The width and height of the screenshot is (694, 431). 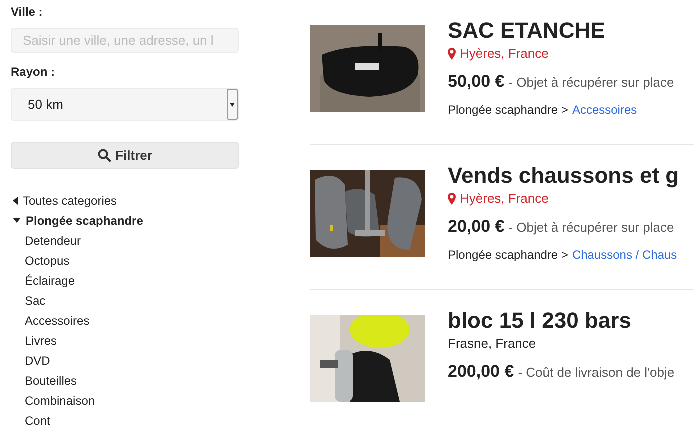 What do you see at coordinates (132, 421) in the screenshot?
I see `subcategory-link: Cont` at bounding box center [132, 421].